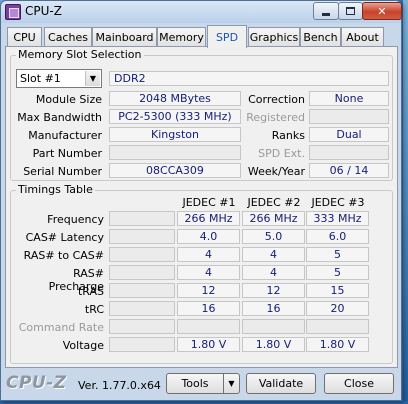 This screenshot has width=408, height=404. What do you see at coordinates (63, 255) in the screenshot?
I see `timing-row-label: RAS# to CAS#` at bounding box center [63, 255].